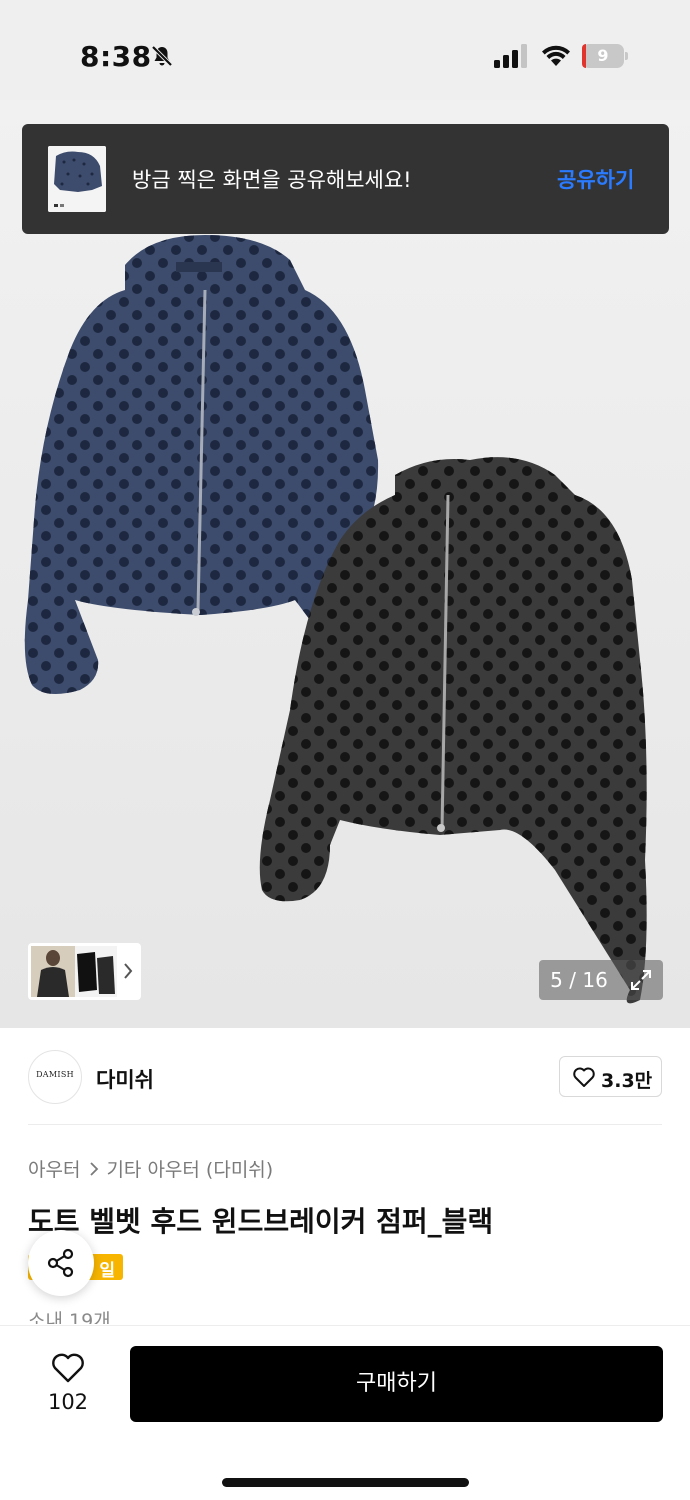 The width and height of the screenshot is (690, 1500). Describe the element at coordinates (272, 180) in the screenshot. I see `toast-message: 방금 찍은 화면을 공유해보세요!` at that location.